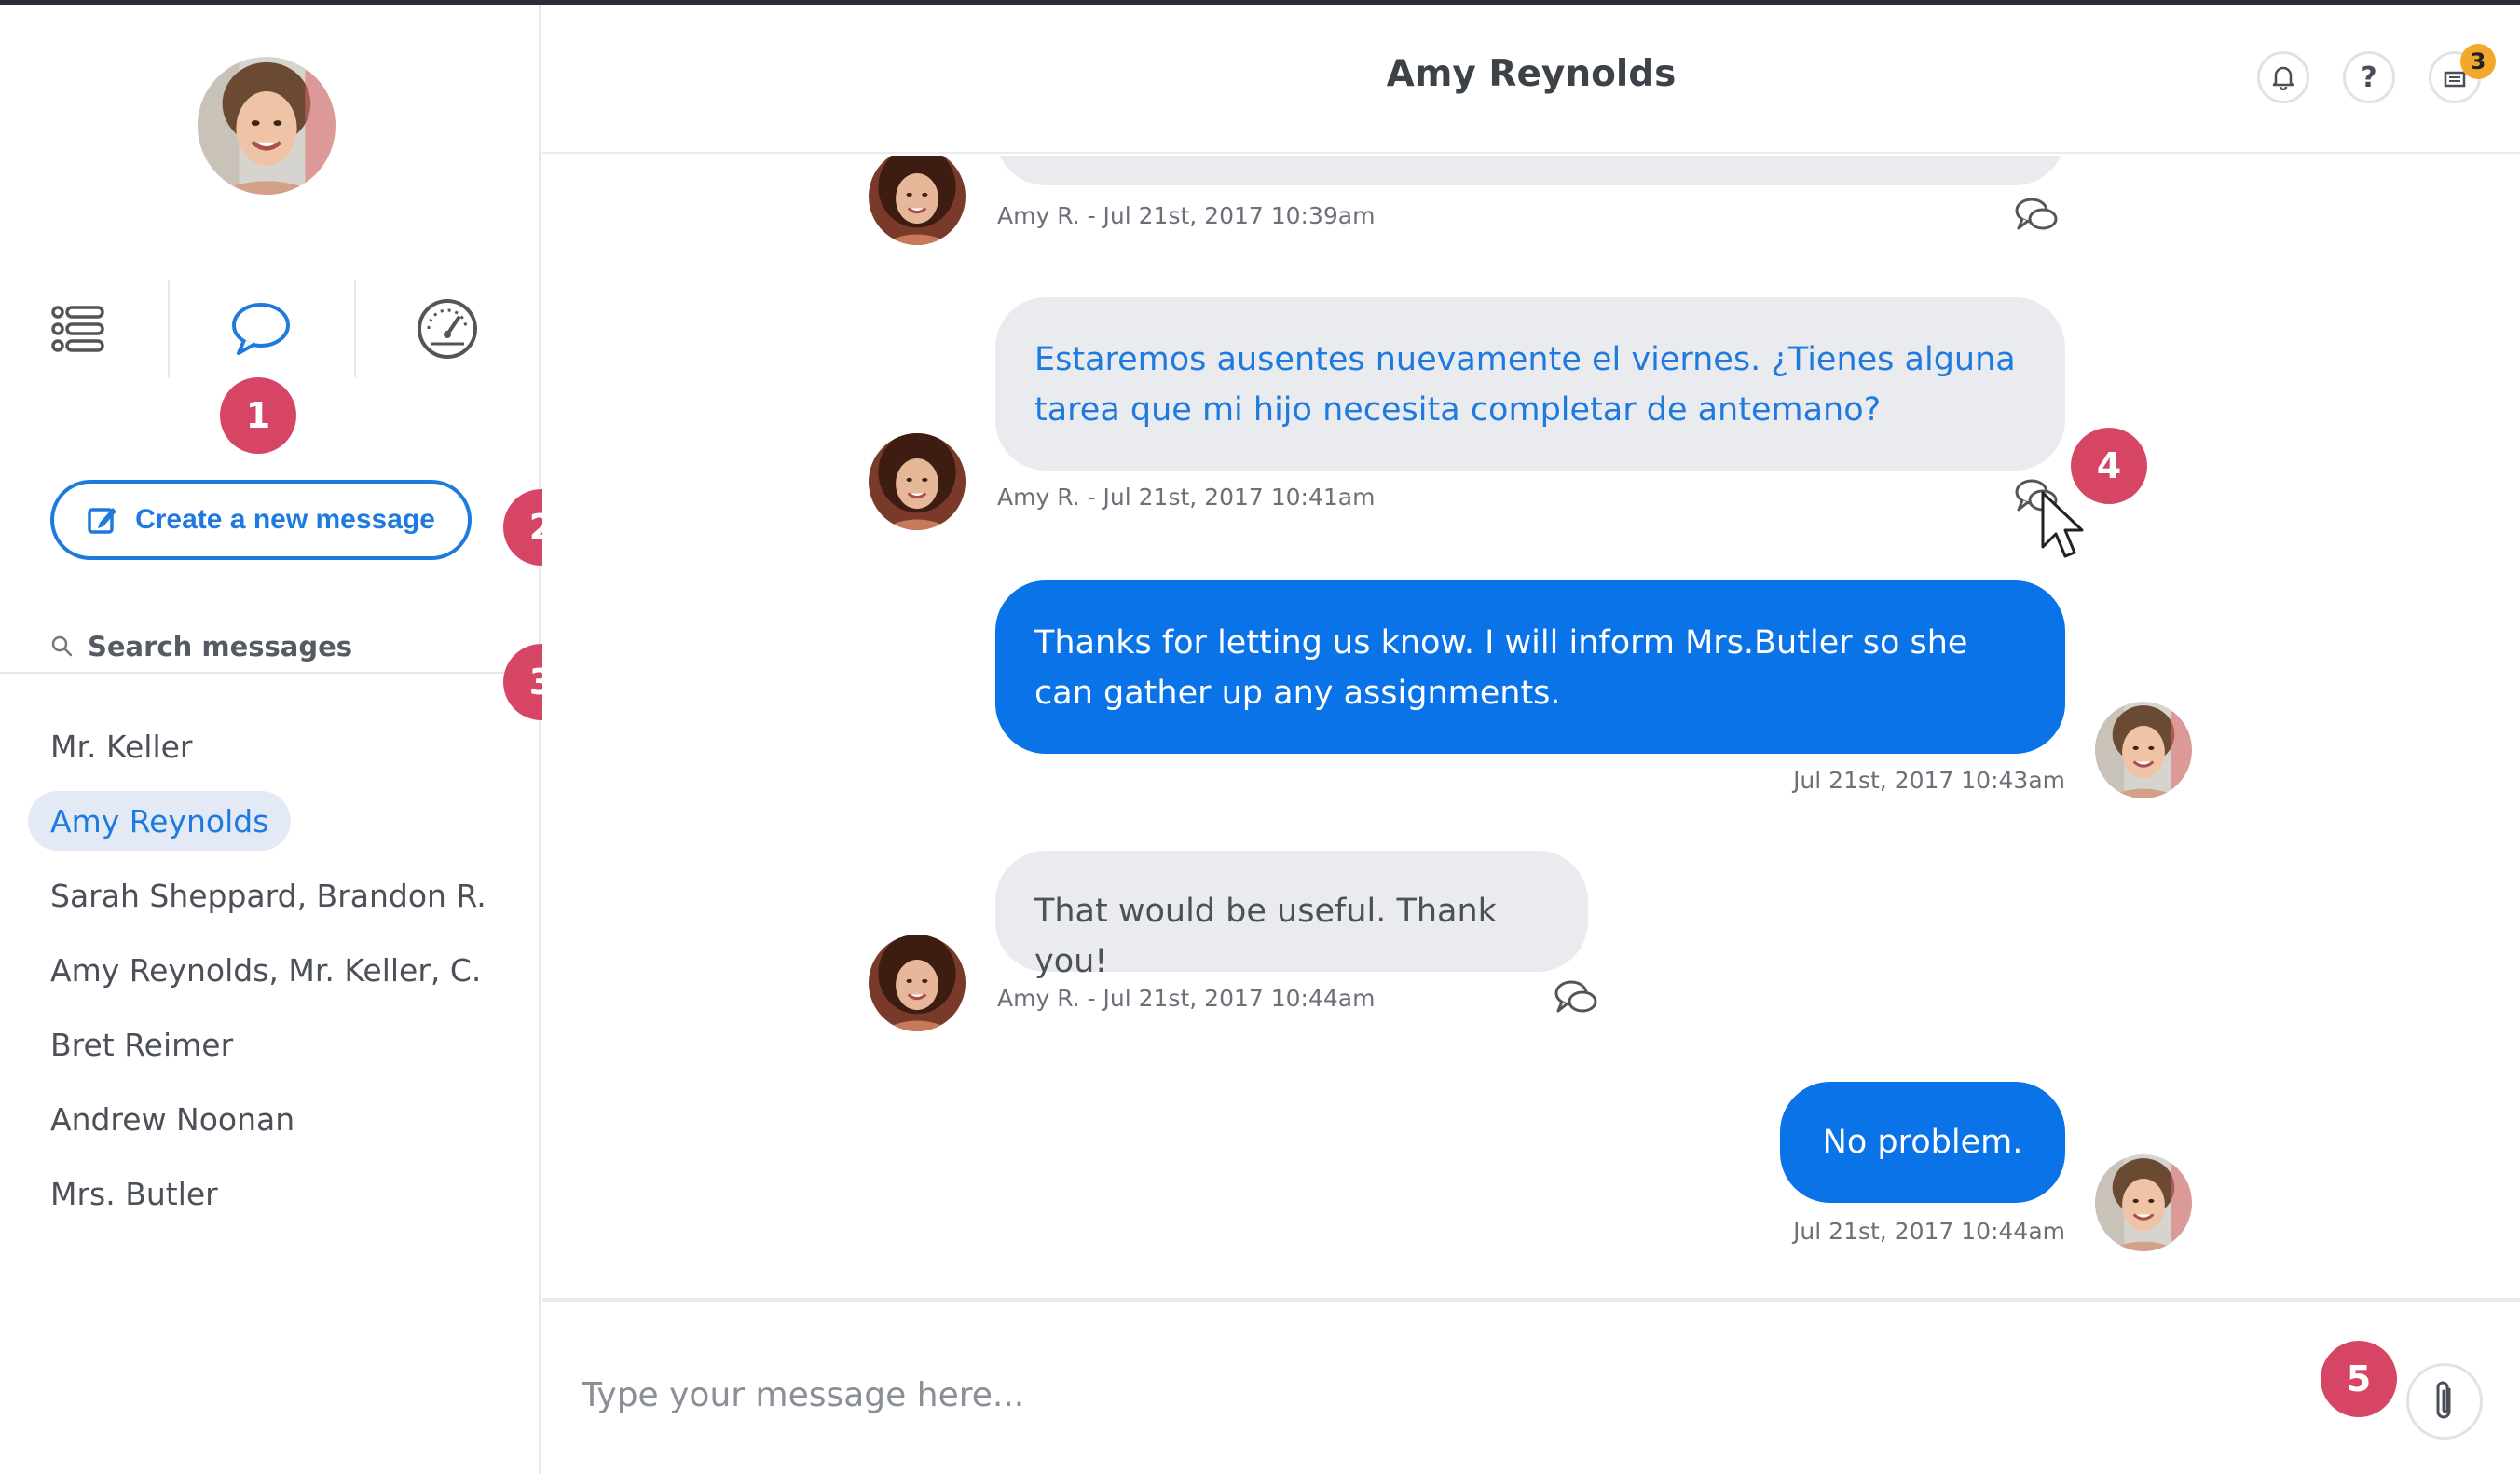 The height and width of the screenshot is (1474, 2520). I want to click on create-message-button: Create a new message, so click(261, 520).